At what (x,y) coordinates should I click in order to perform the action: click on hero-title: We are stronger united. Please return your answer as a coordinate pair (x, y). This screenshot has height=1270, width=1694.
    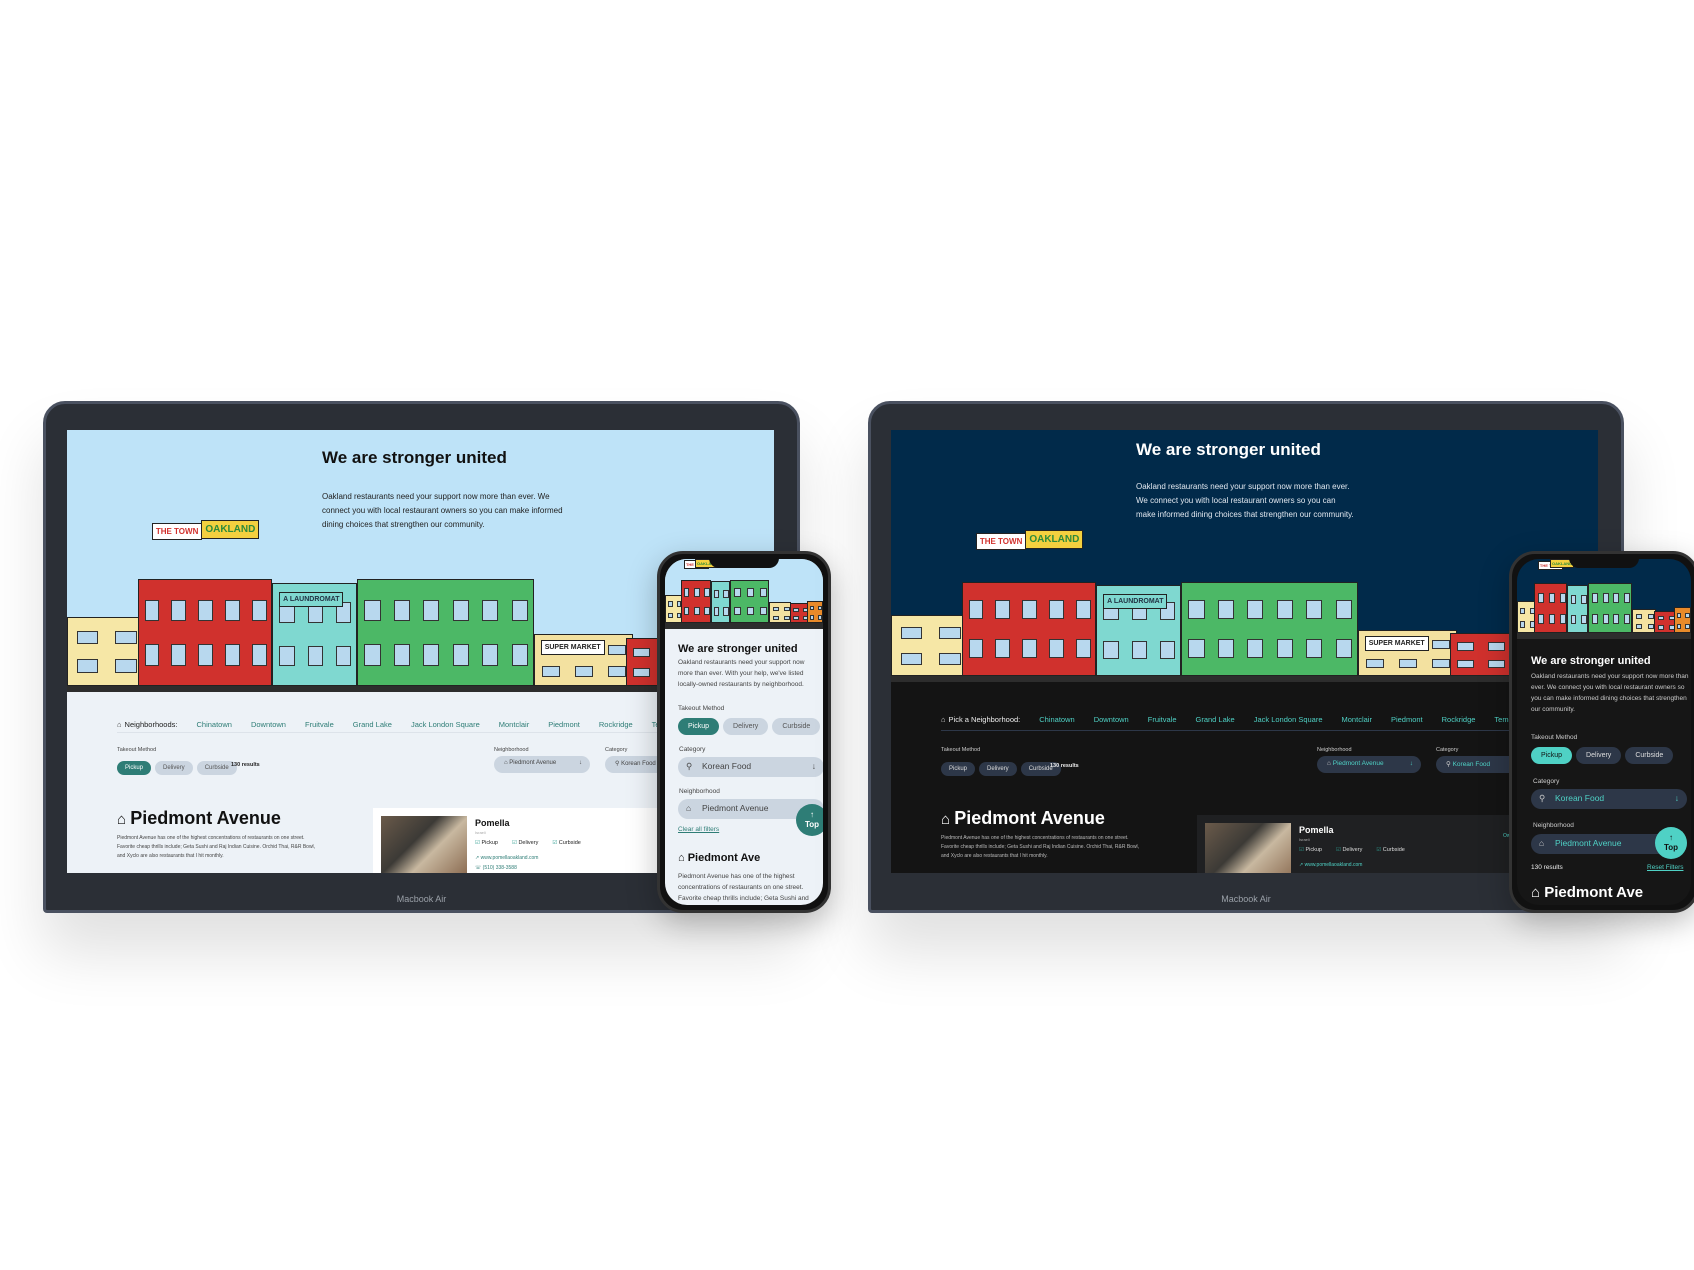
    Looking at the image, I should click on (738, 649).